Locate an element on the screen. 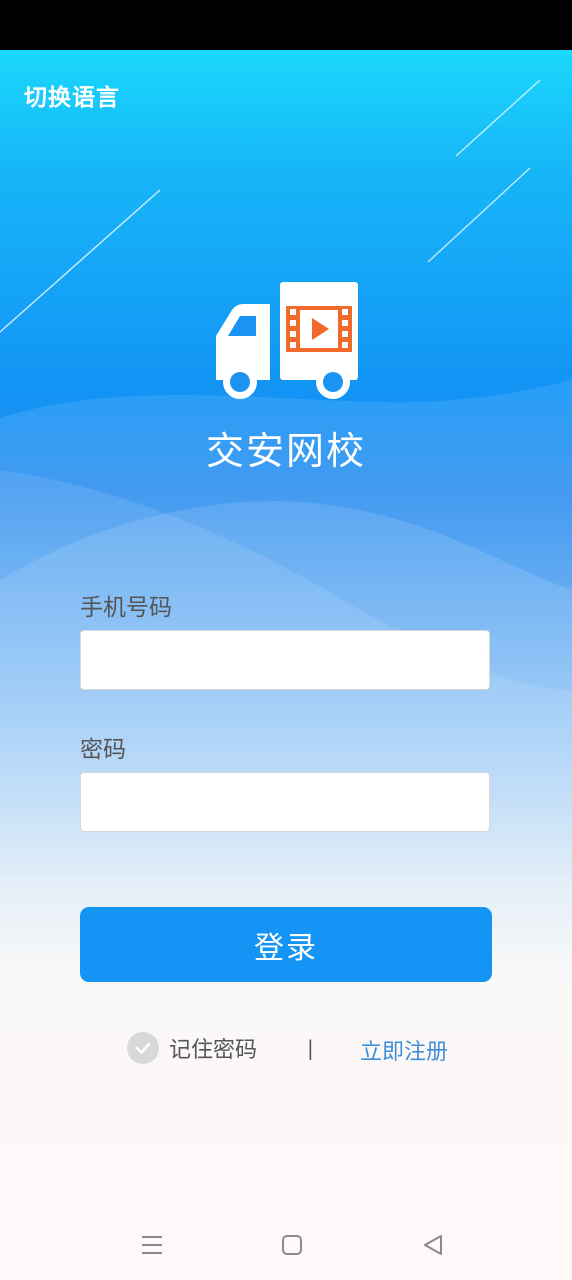 Image resolution: width=572 pixels, height=1280 pixels. language-switch-button: 切换语言 is located at coordinates (72, 95).